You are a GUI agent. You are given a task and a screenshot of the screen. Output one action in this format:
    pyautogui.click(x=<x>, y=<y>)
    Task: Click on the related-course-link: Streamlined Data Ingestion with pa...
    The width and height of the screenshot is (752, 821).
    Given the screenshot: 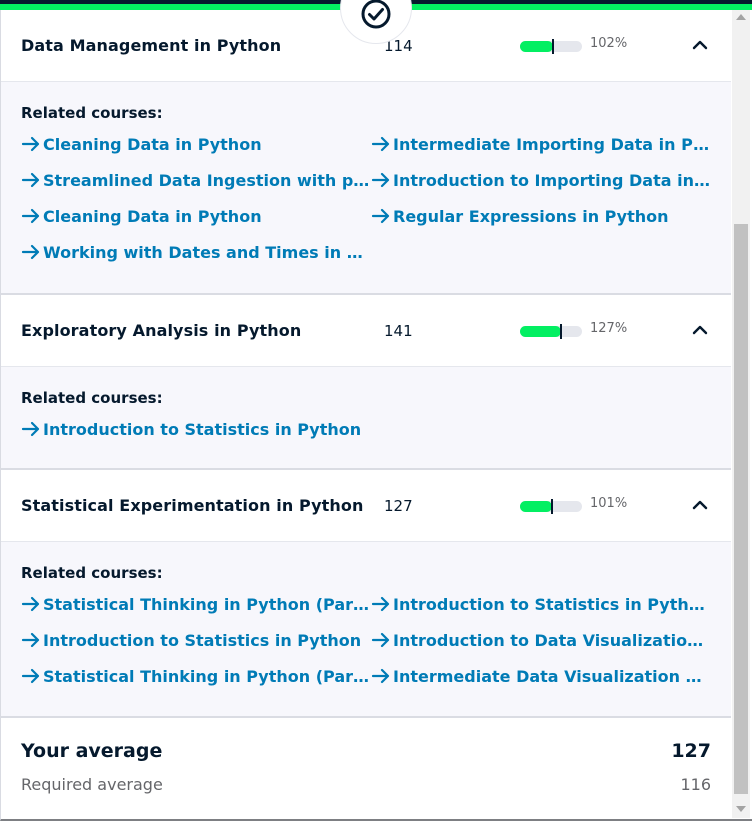 What is the action you would take?
    pyautogui.click(x=196, y=180)
    